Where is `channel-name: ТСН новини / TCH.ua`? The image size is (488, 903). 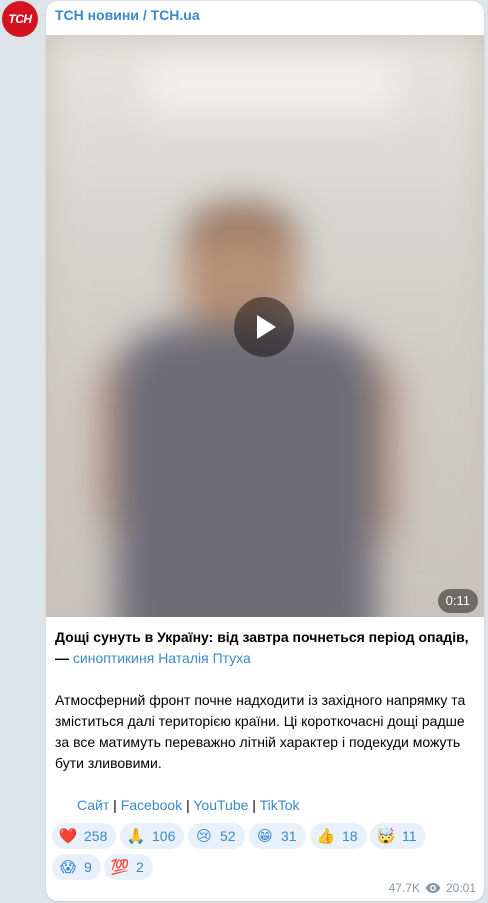
channel-name: ТСН новини / TCH.ua is located at coordinates (127, 15).